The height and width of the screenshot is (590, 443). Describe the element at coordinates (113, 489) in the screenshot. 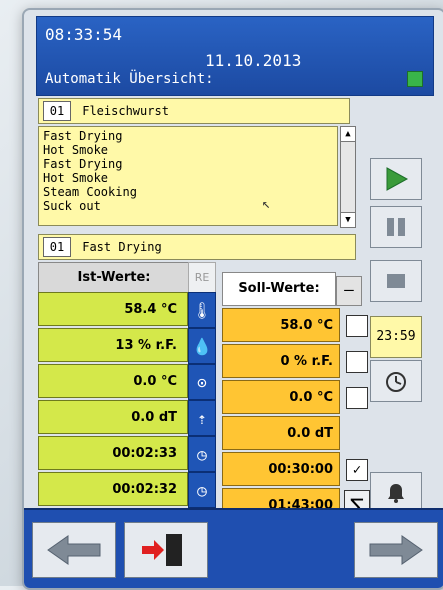

I see `ist-value-total-time: 00:02:32` at that location.